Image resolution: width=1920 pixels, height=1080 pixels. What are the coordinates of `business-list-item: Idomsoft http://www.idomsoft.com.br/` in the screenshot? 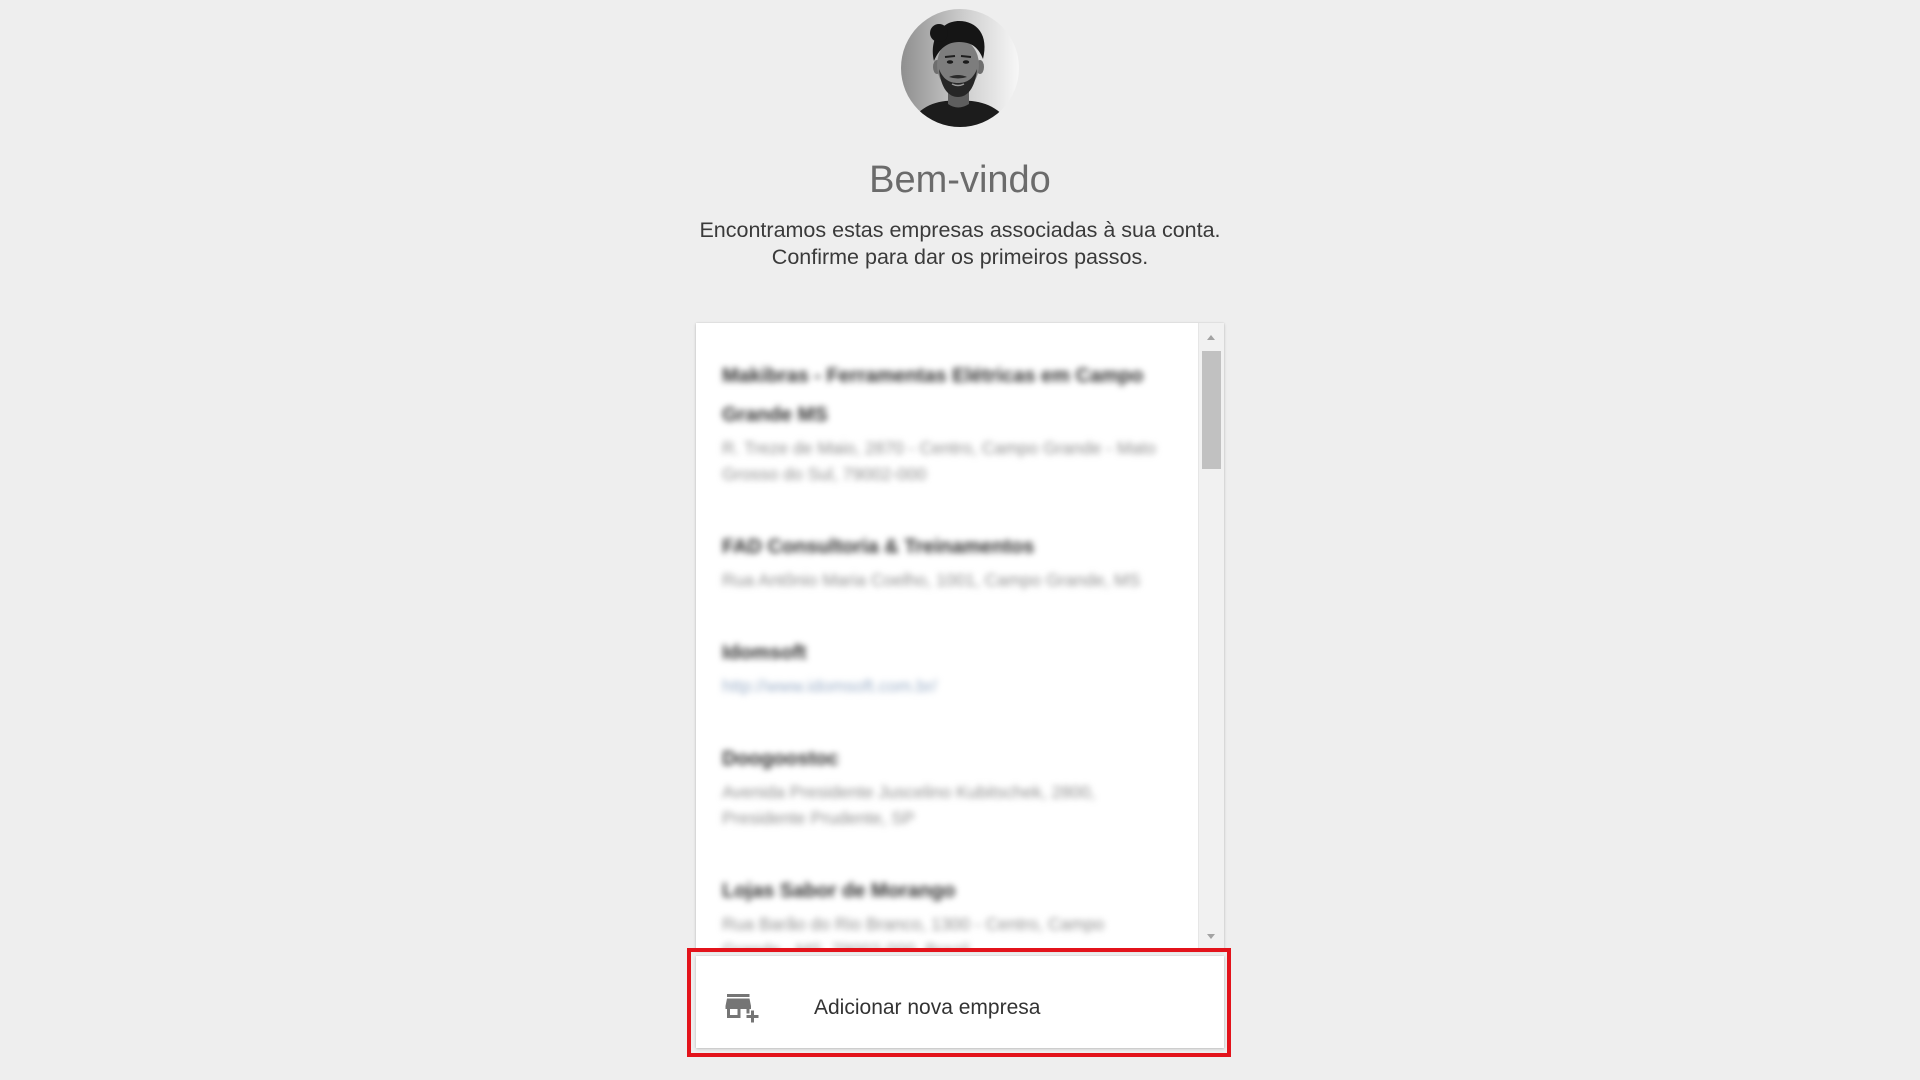 It's located at (942, 666).